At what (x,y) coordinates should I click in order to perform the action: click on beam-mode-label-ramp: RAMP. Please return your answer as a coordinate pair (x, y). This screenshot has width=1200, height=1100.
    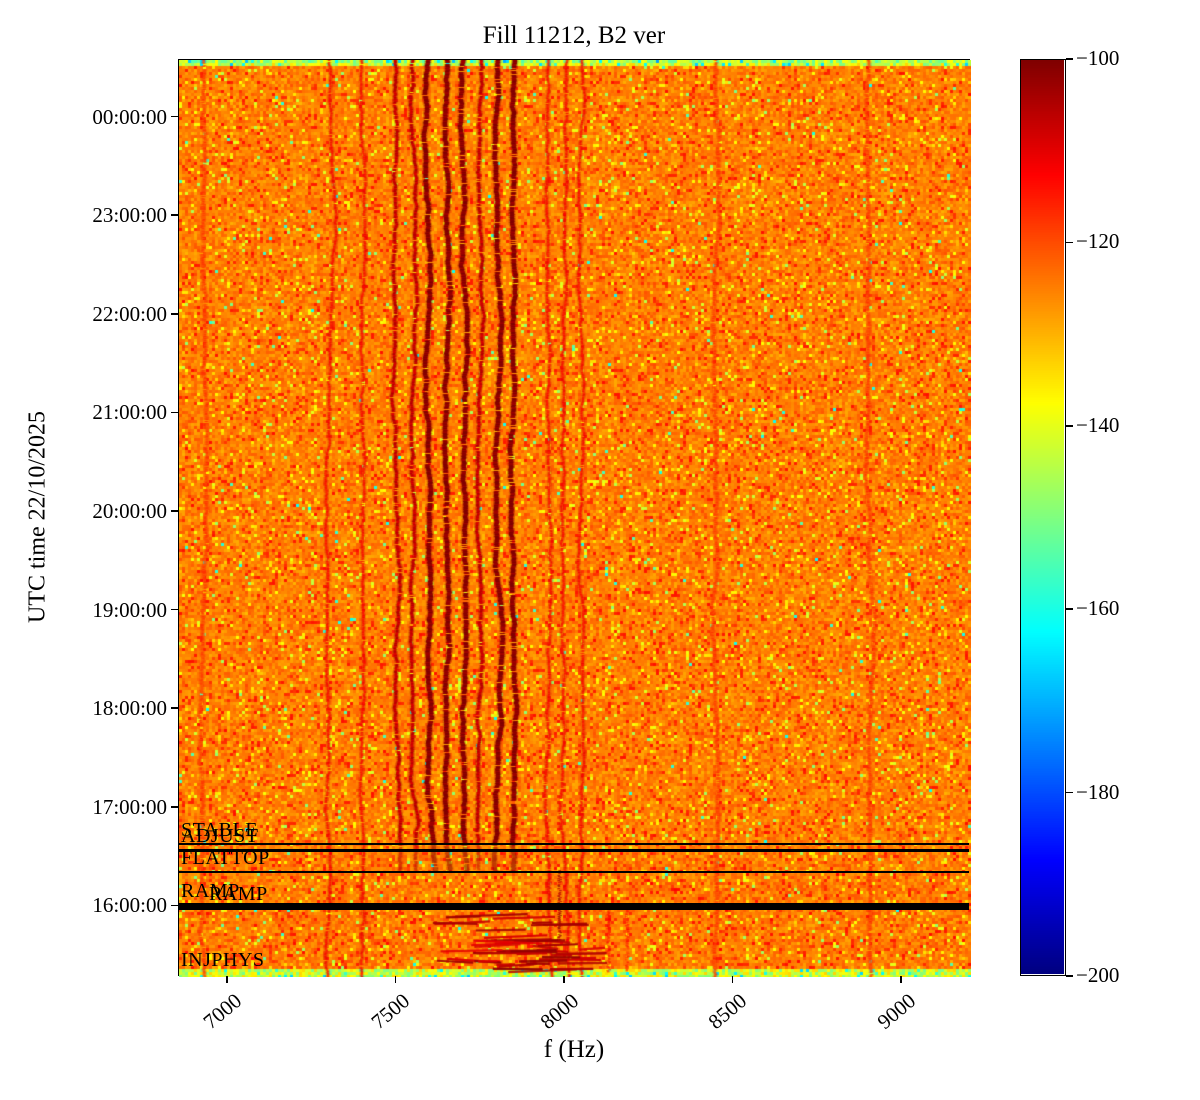
    Looking at the image, I should click on (238, 893).